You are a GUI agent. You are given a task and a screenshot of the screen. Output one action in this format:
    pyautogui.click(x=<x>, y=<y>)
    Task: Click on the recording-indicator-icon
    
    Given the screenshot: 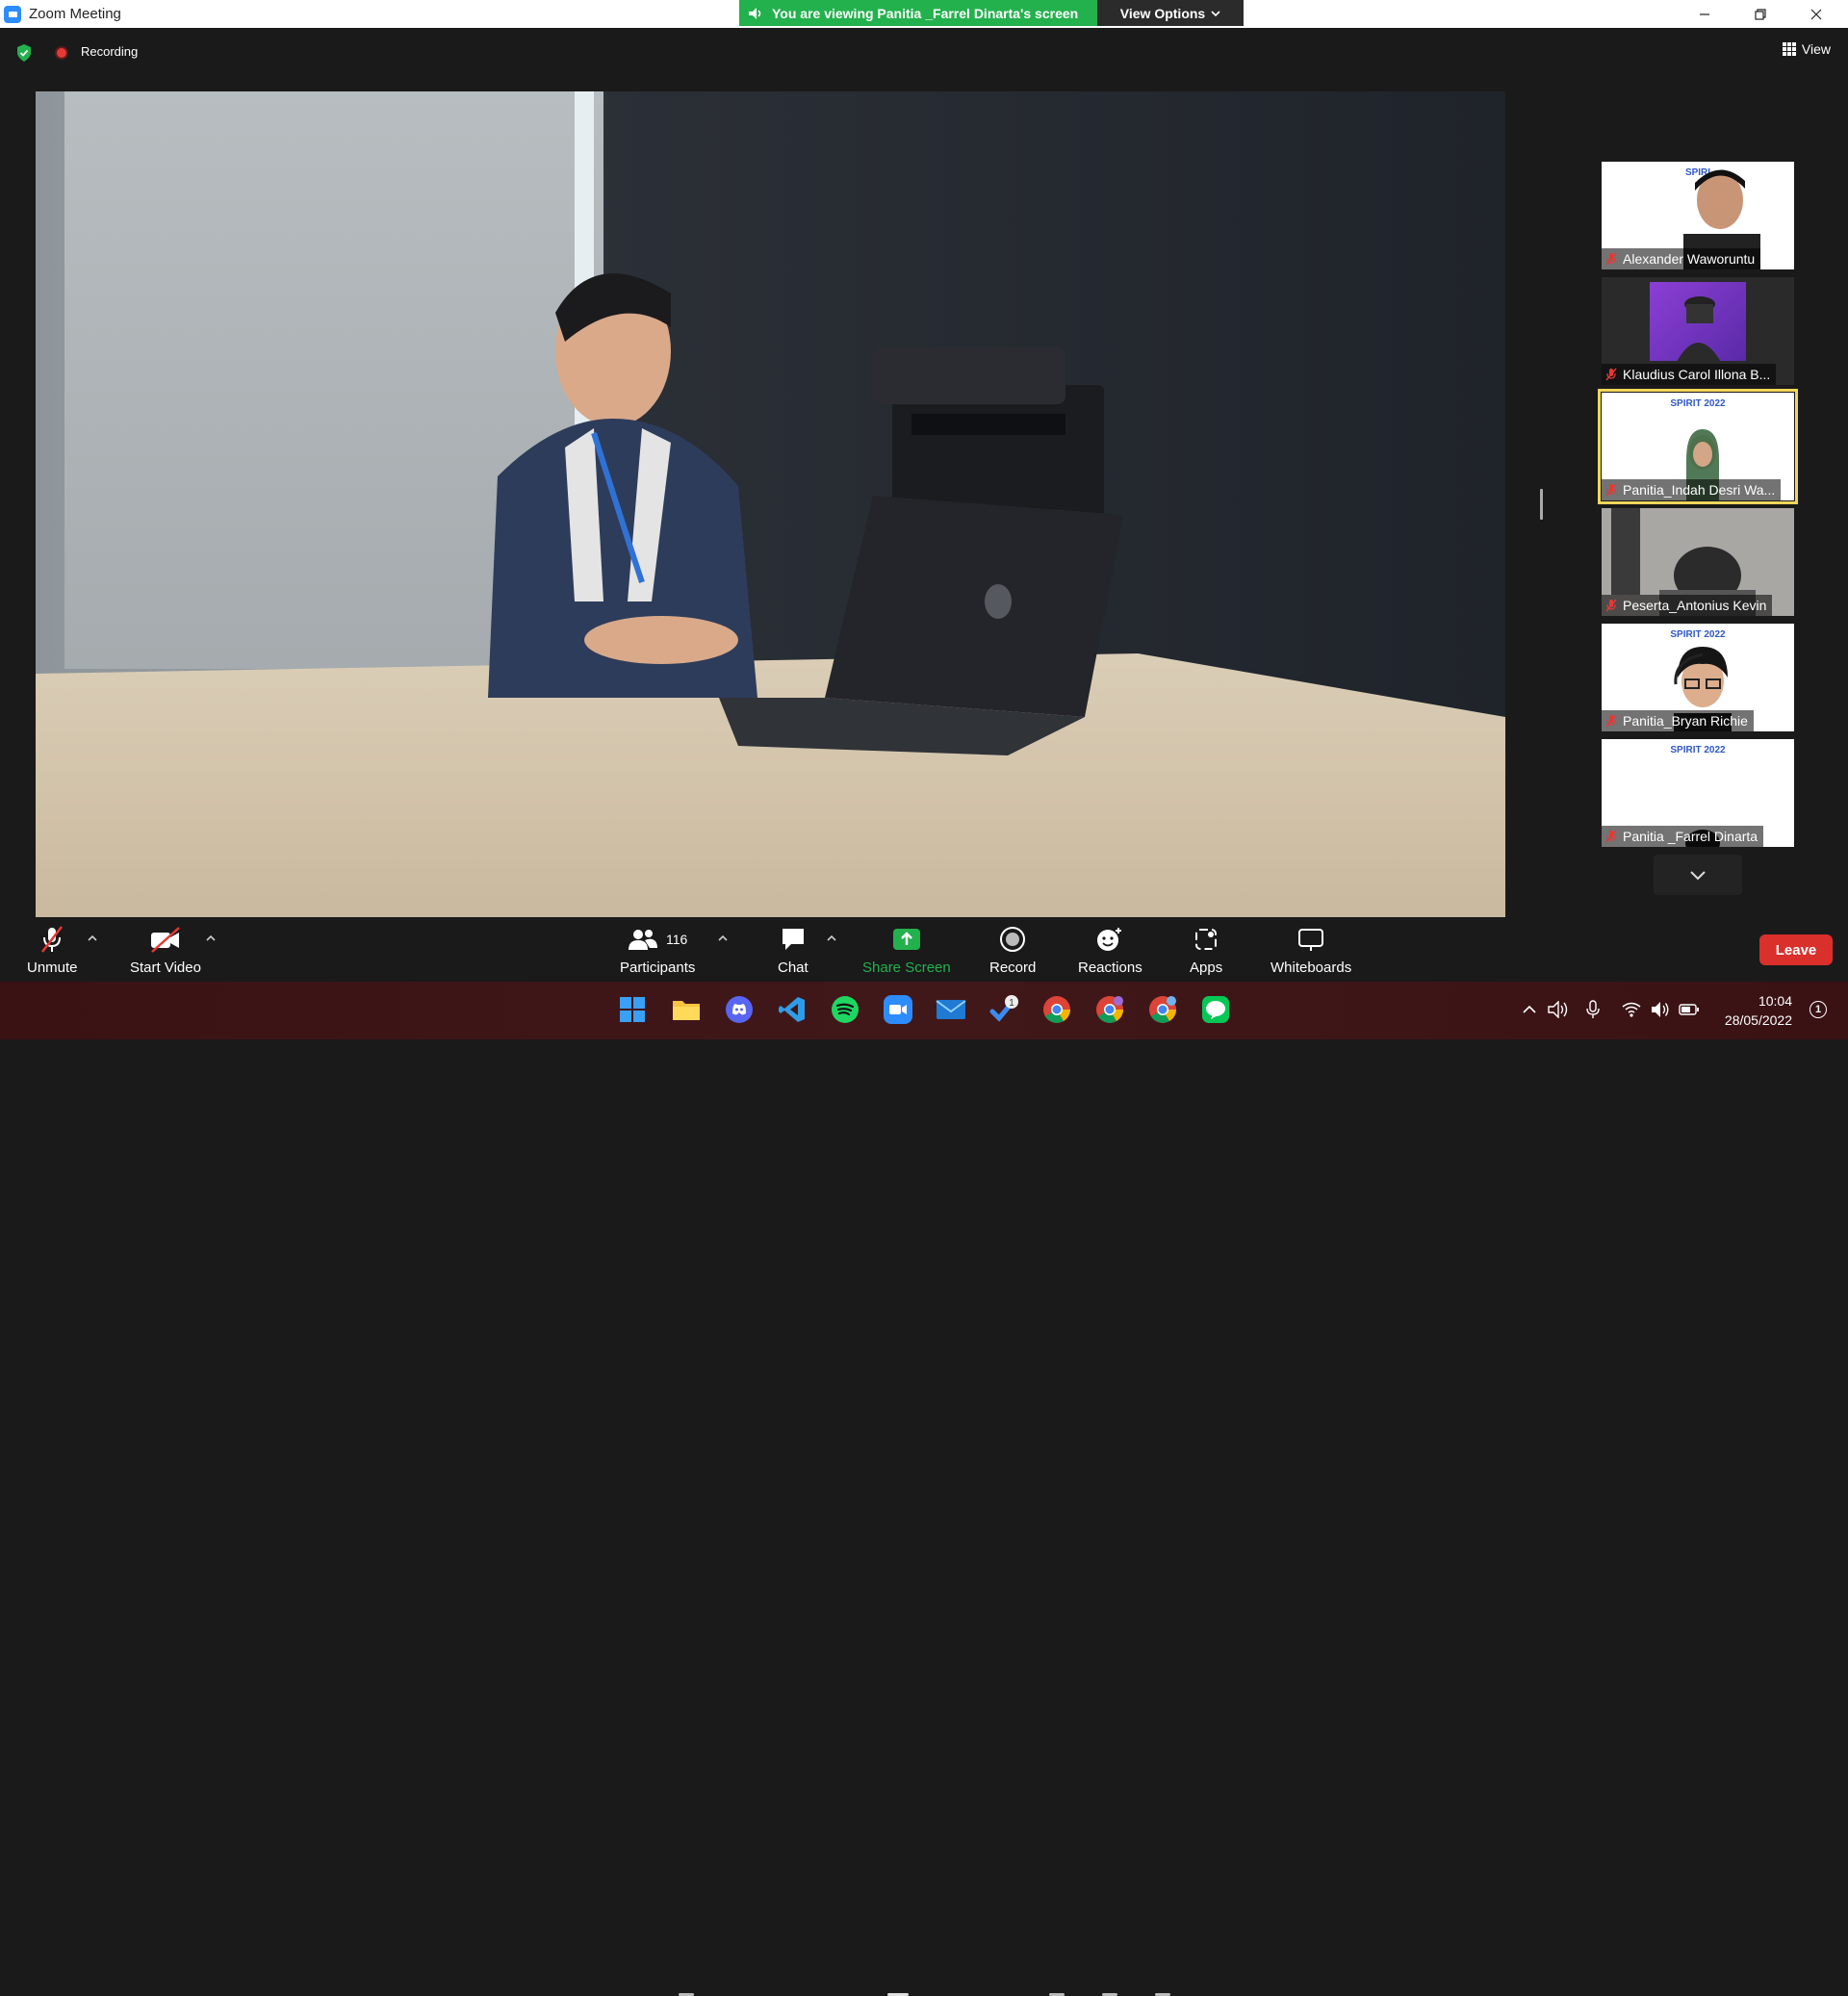 What is the action you would take?
    pyautogui.click(x=61, y=53)
    